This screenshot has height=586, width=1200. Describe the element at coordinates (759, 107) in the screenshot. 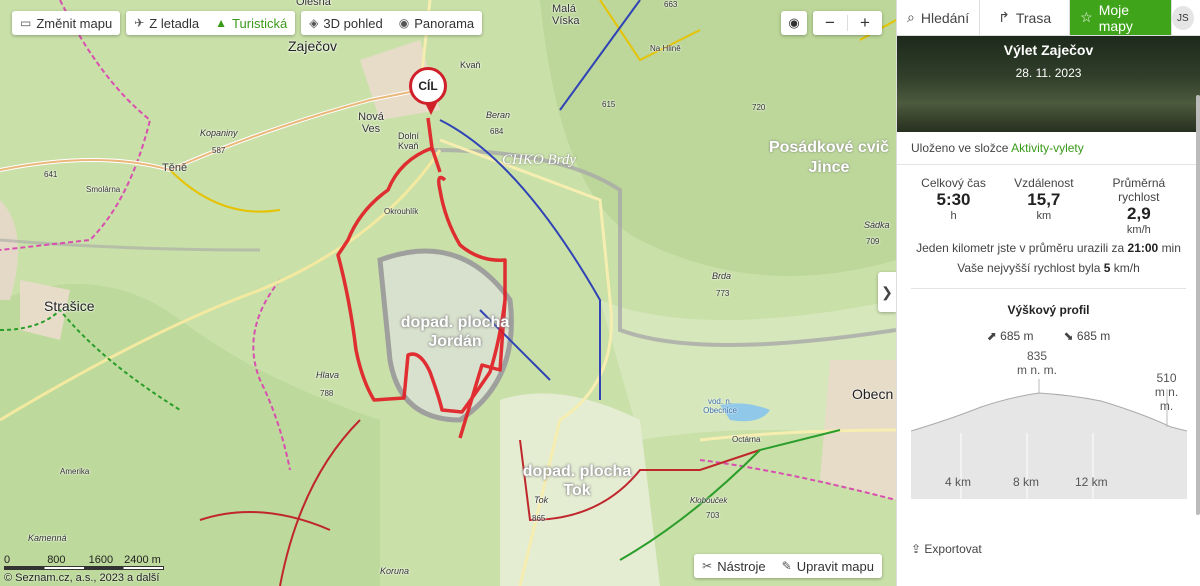

I see `height-label: 720` at that location.